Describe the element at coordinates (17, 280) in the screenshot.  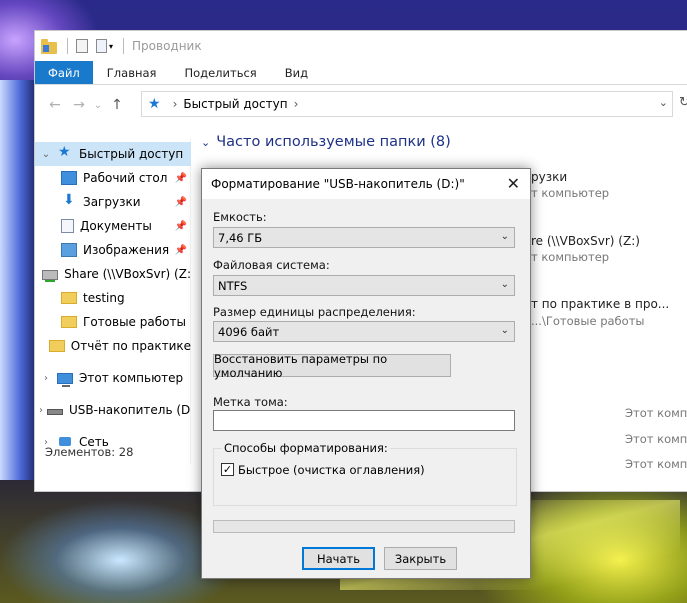
I see `wallpaper-glow-left` at that location.